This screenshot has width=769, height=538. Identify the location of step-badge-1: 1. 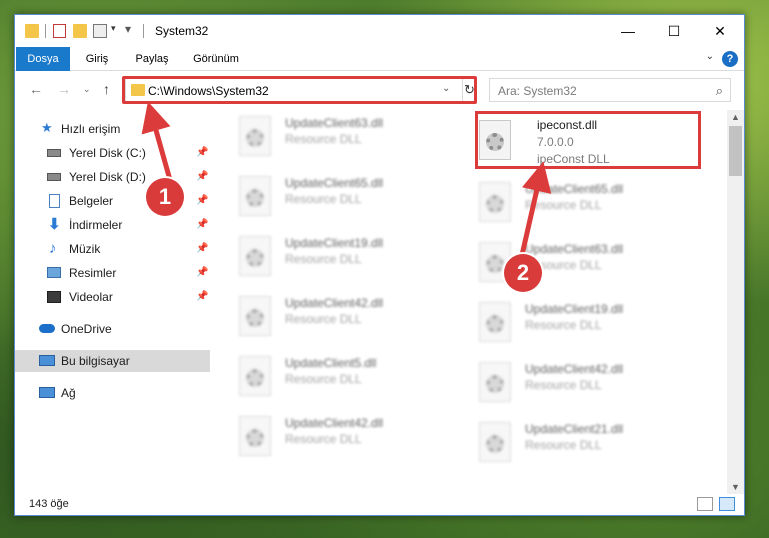
(165, 197).